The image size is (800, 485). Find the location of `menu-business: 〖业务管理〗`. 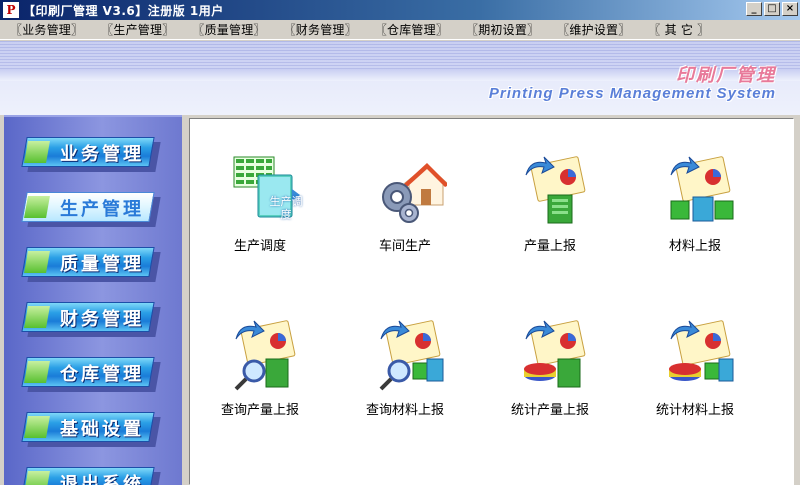

menu-business: 〖业务管理〗 is located at coordinates (46, 29).